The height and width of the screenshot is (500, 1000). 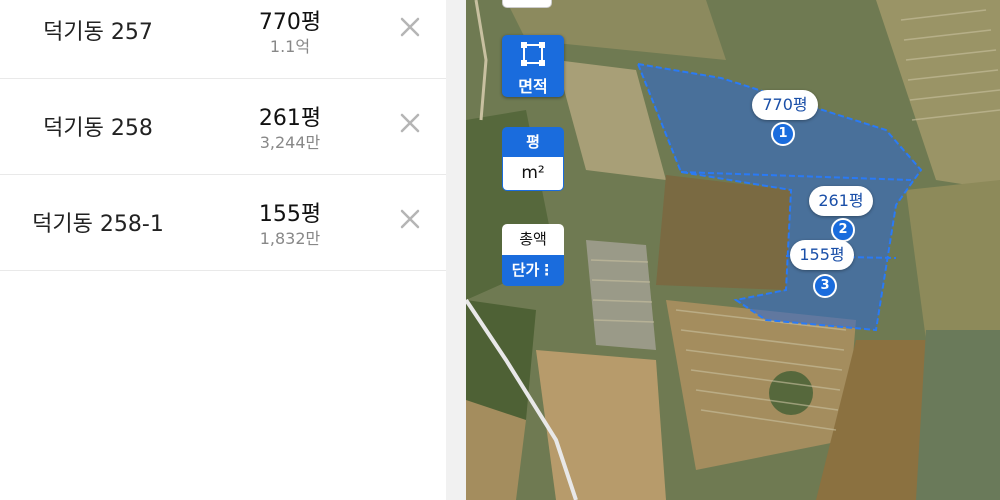 I want to click on area-measure-button: 면적, so click(x=533, y=66).